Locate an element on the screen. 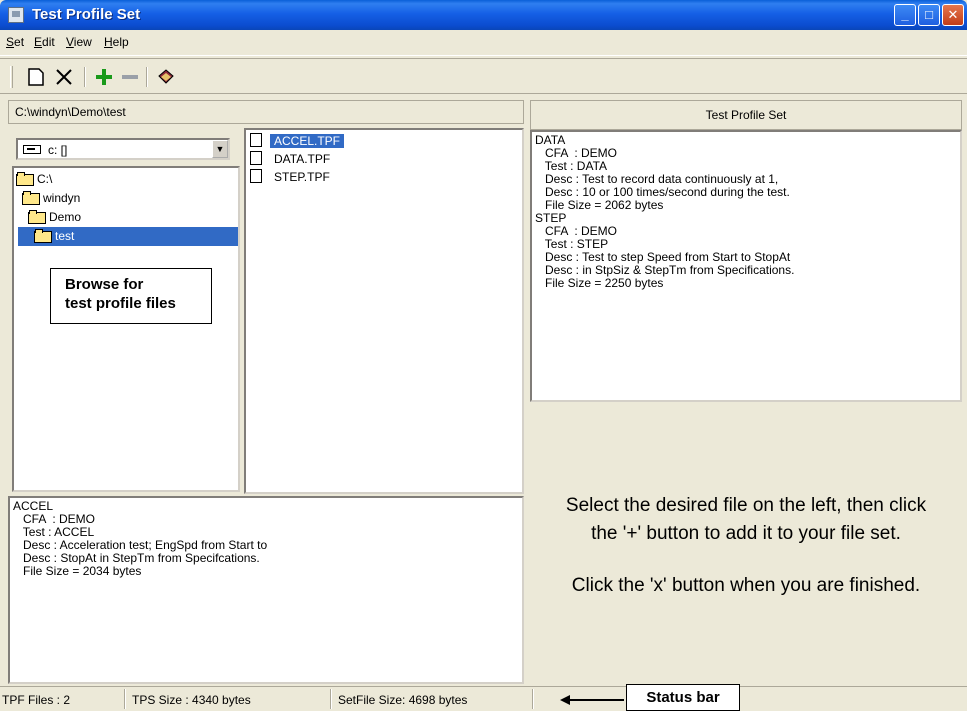 This screenshot has width=967, height=711. tree-item-demo: Demo is located at coordinates (54, 217).